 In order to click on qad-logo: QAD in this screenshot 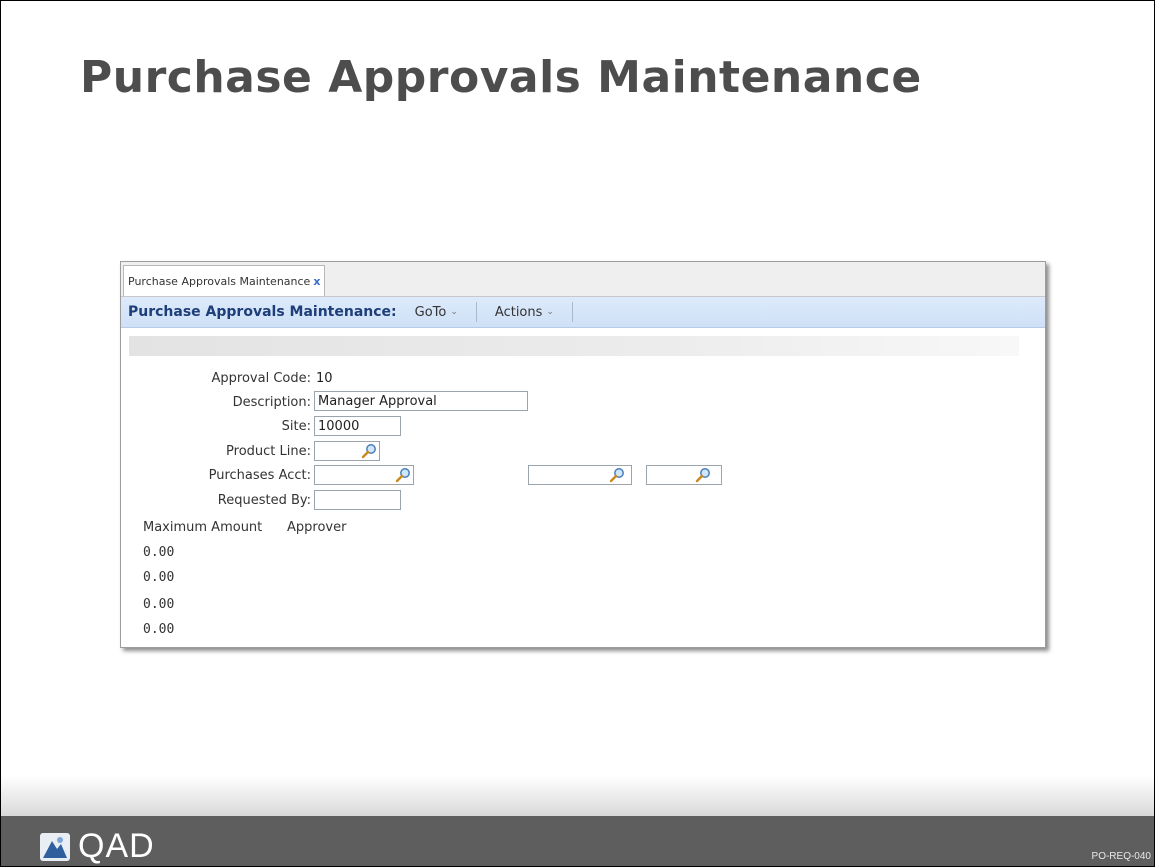, I will do `click(97, 846)`.